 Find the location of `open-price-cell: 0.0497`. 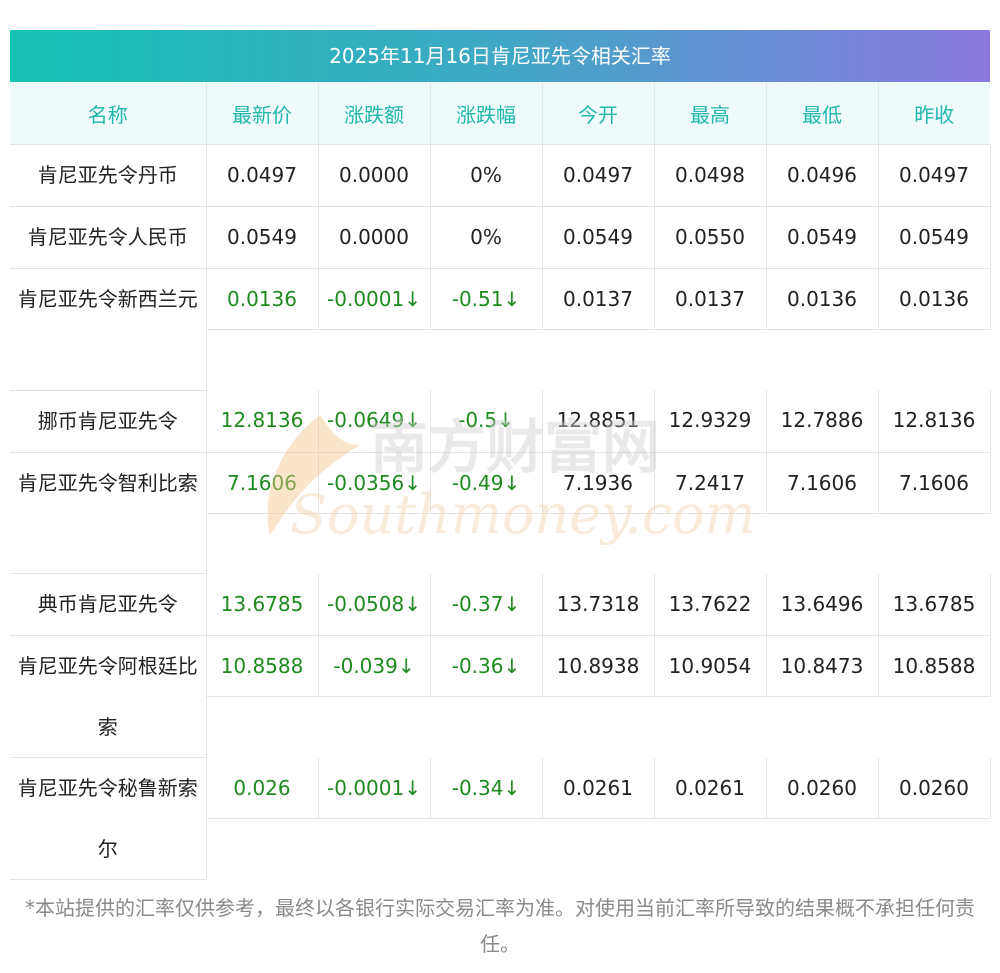

open-price-cell: 0.0497 is located at coordinates (598, 175).